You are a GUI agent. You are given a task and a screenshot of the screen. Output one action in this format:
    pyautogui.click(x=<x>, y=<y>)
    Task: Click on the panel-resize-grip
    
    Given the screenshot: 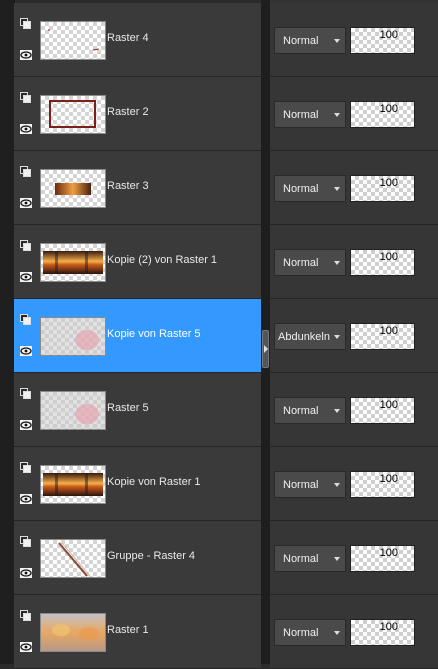 What is the action you would take?
    pyautogui.click(x=265, y=349)
    